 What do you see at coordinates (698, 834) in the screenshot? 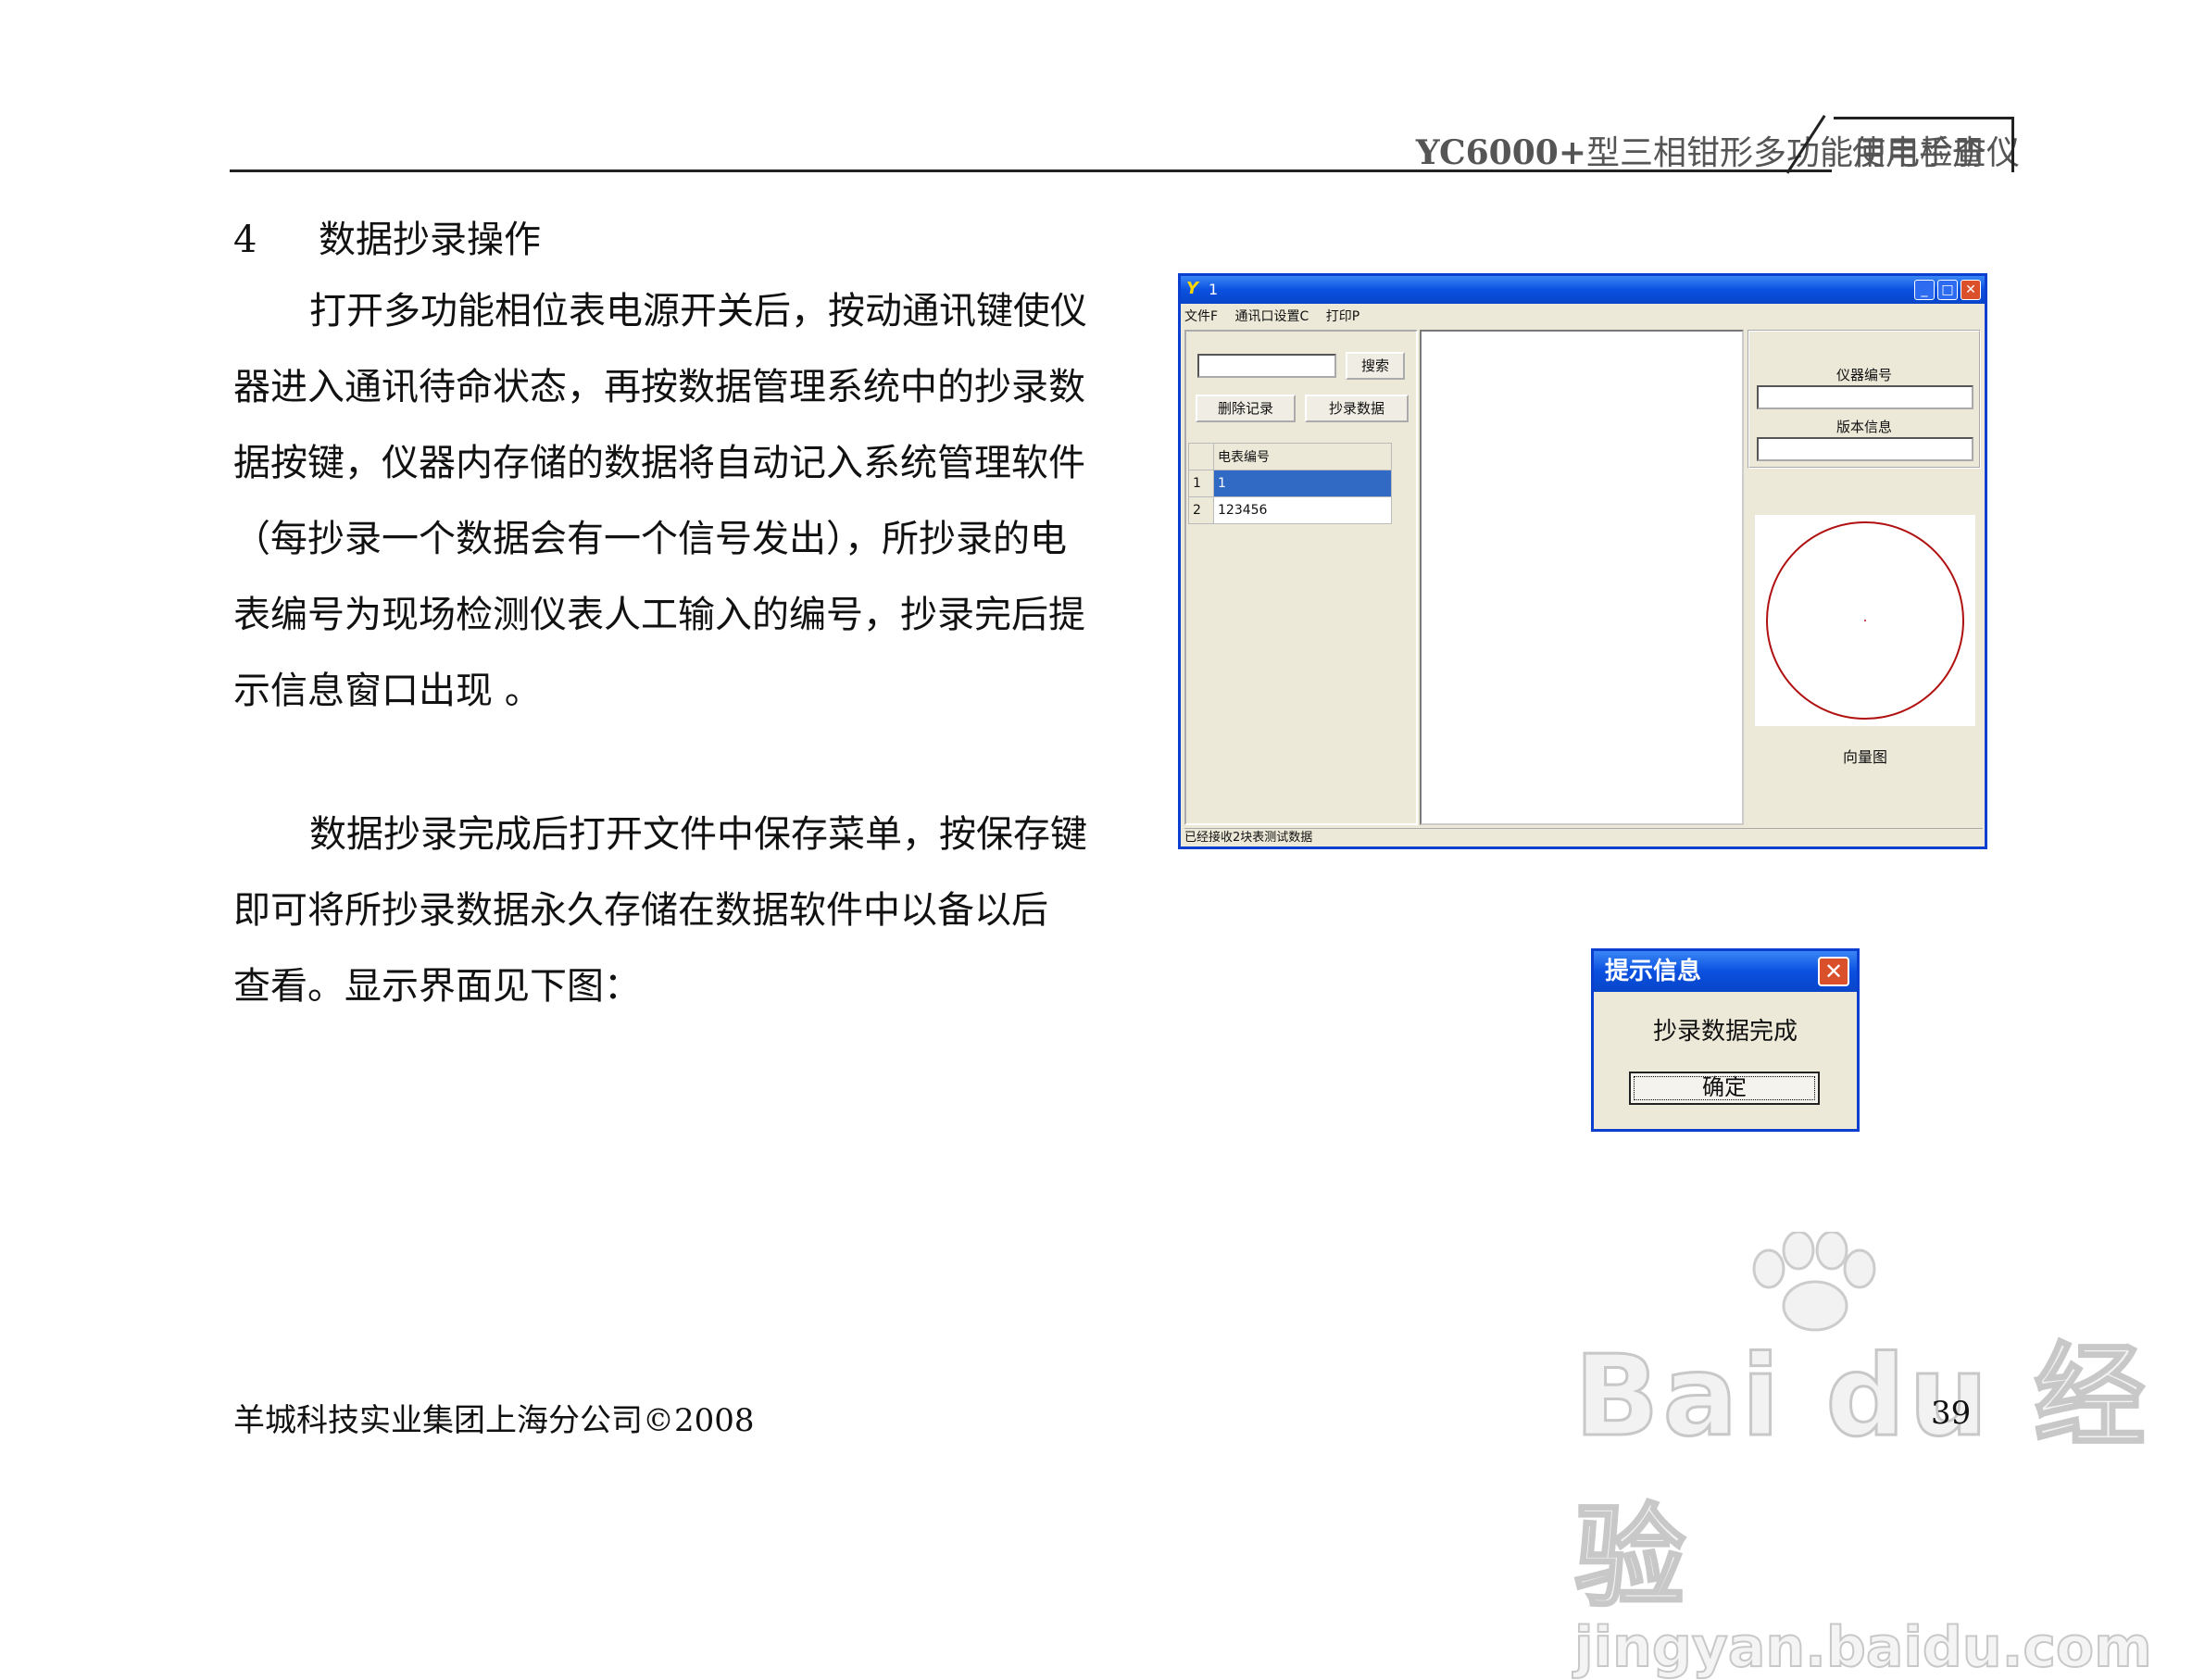
I see `paragraph-line: 数据抄录完成后打开文件中保存菜单，按保存键` at bounding box center [698, 834].